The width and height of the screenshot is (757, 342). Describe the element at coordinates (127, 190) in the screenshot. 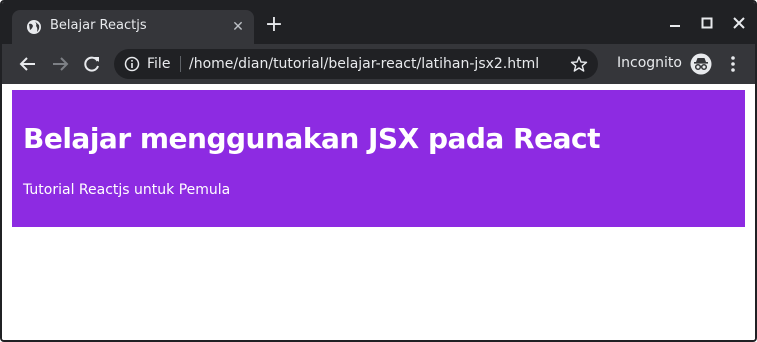

I see `page-subtitle: Tutorial Reactjs untuk Pemula` at that location.